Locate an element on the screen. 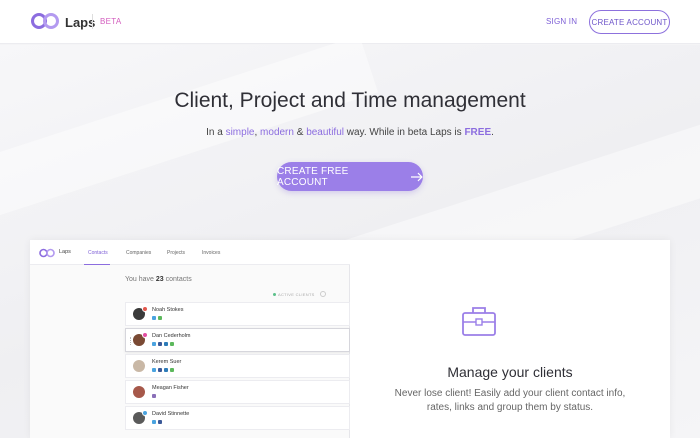 The image size is (700, 438). create-free-account-button: CREATE FREE ACCOUNT is located at coordinates (350, 176).